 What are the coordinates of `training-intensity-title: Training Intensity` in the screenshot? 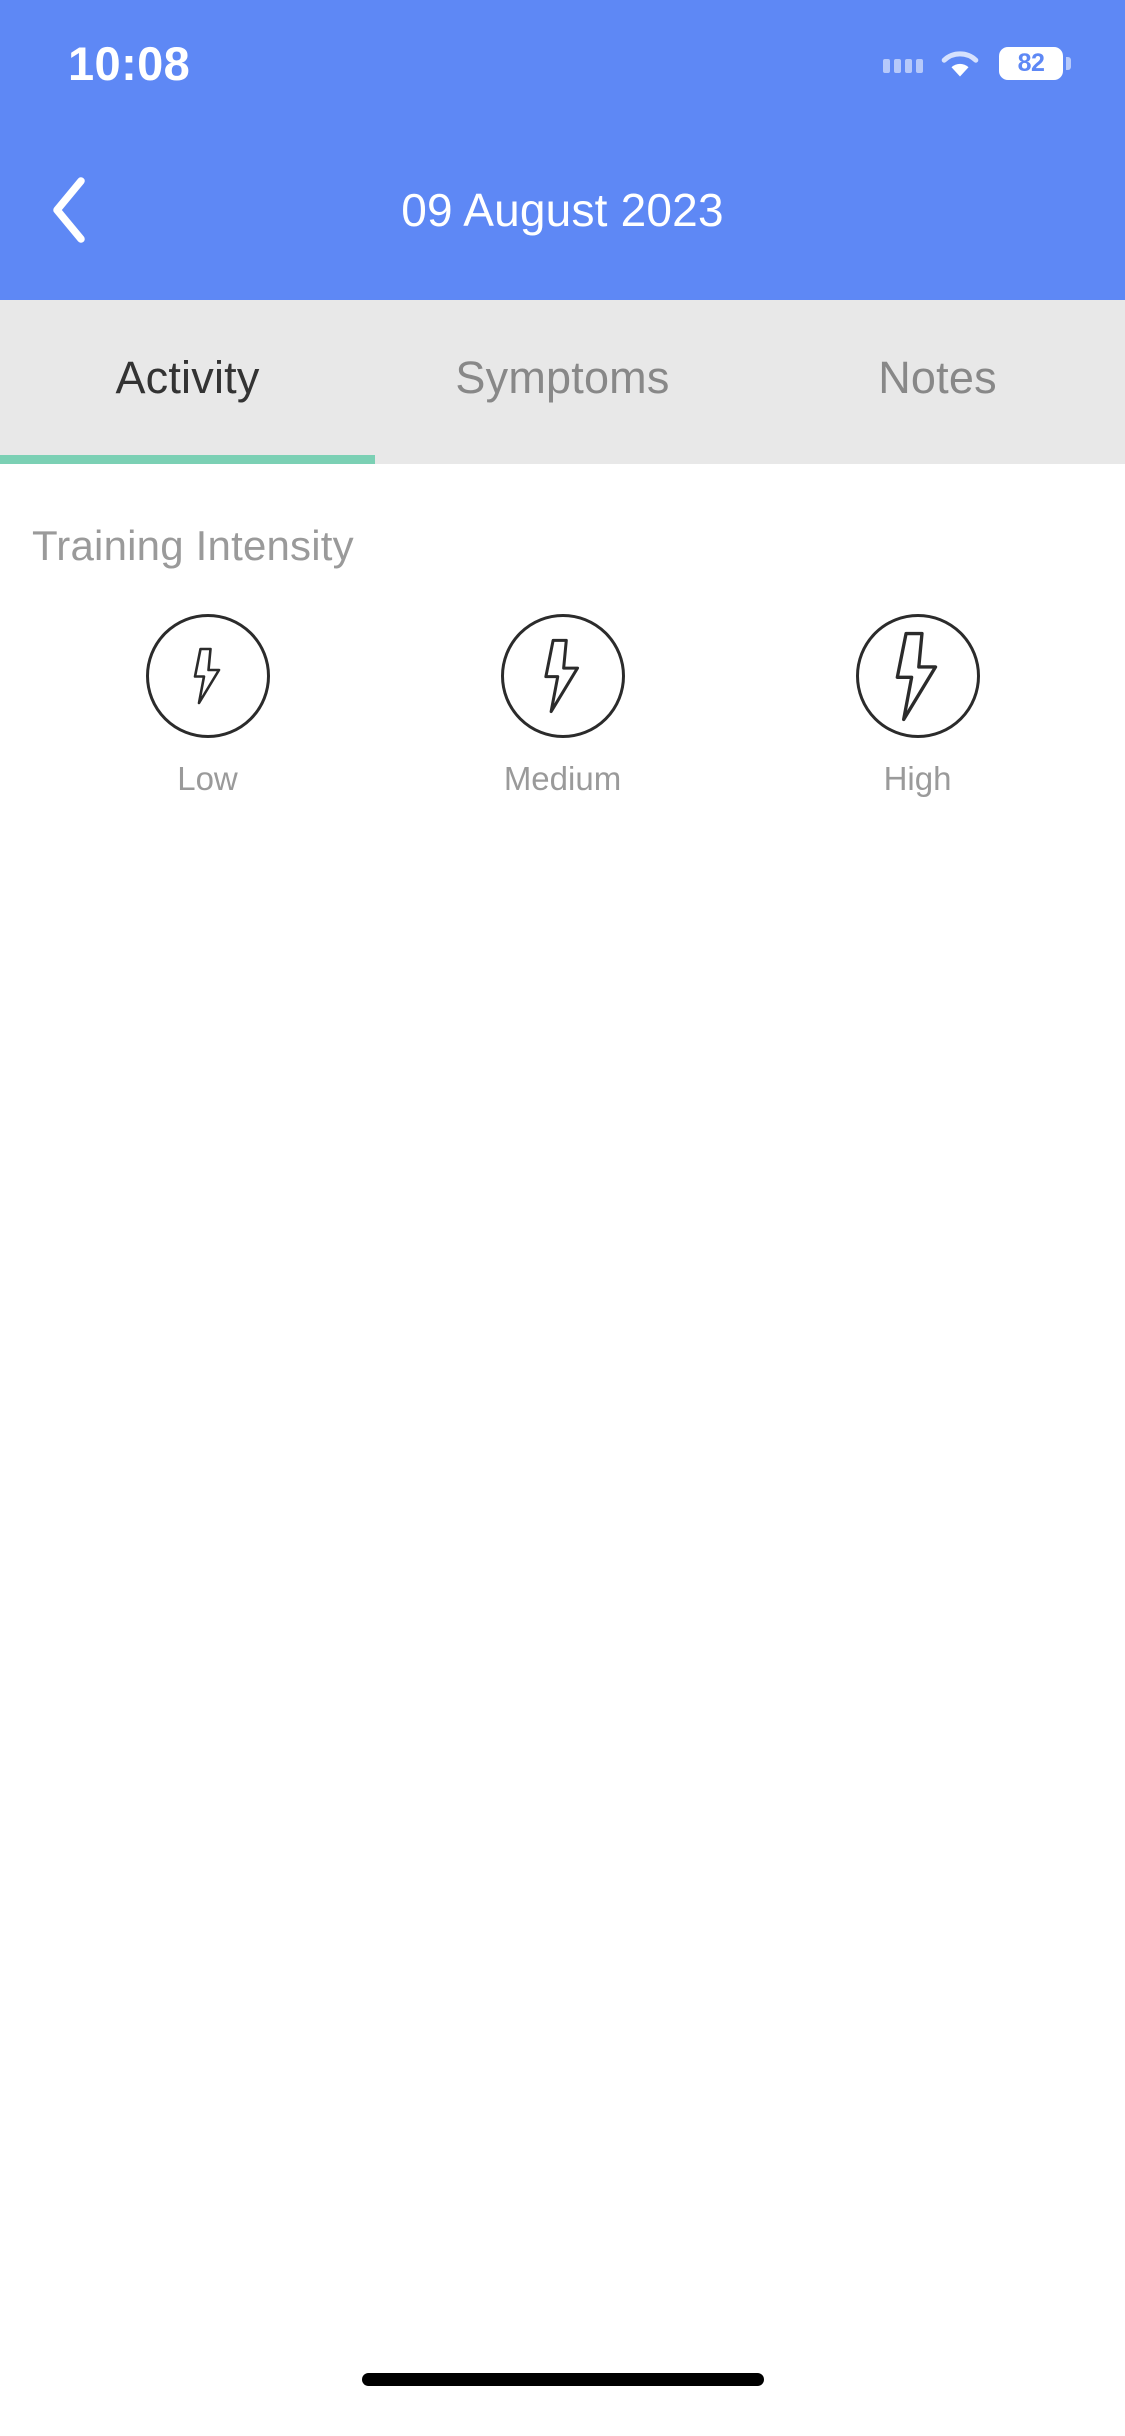 It's located at (193, 545).